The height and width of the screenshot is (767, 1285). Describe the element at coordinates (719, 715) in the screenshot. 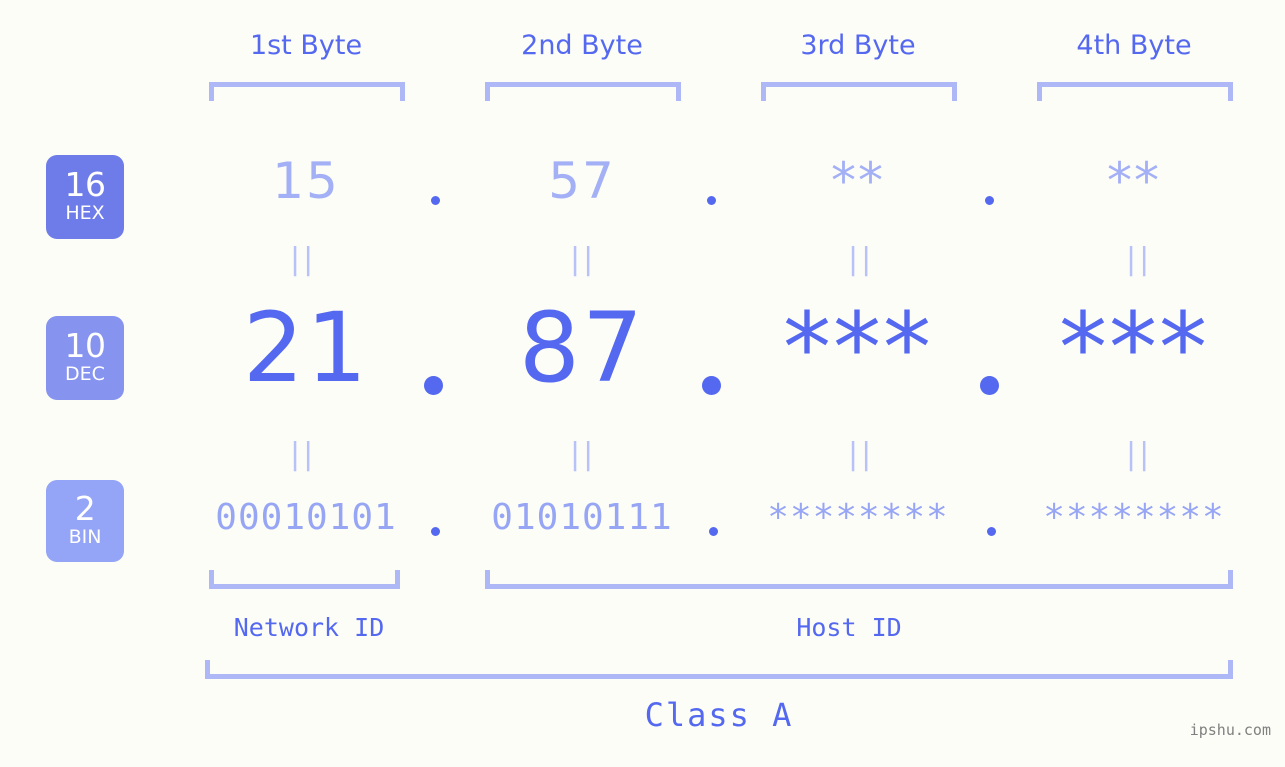

I see `ip-class-label: Class A` at that location.